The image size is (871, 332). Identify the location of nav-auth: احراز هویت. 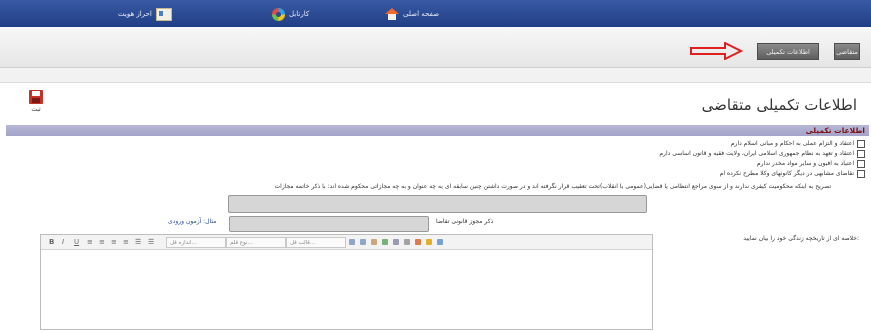
(145, 14).